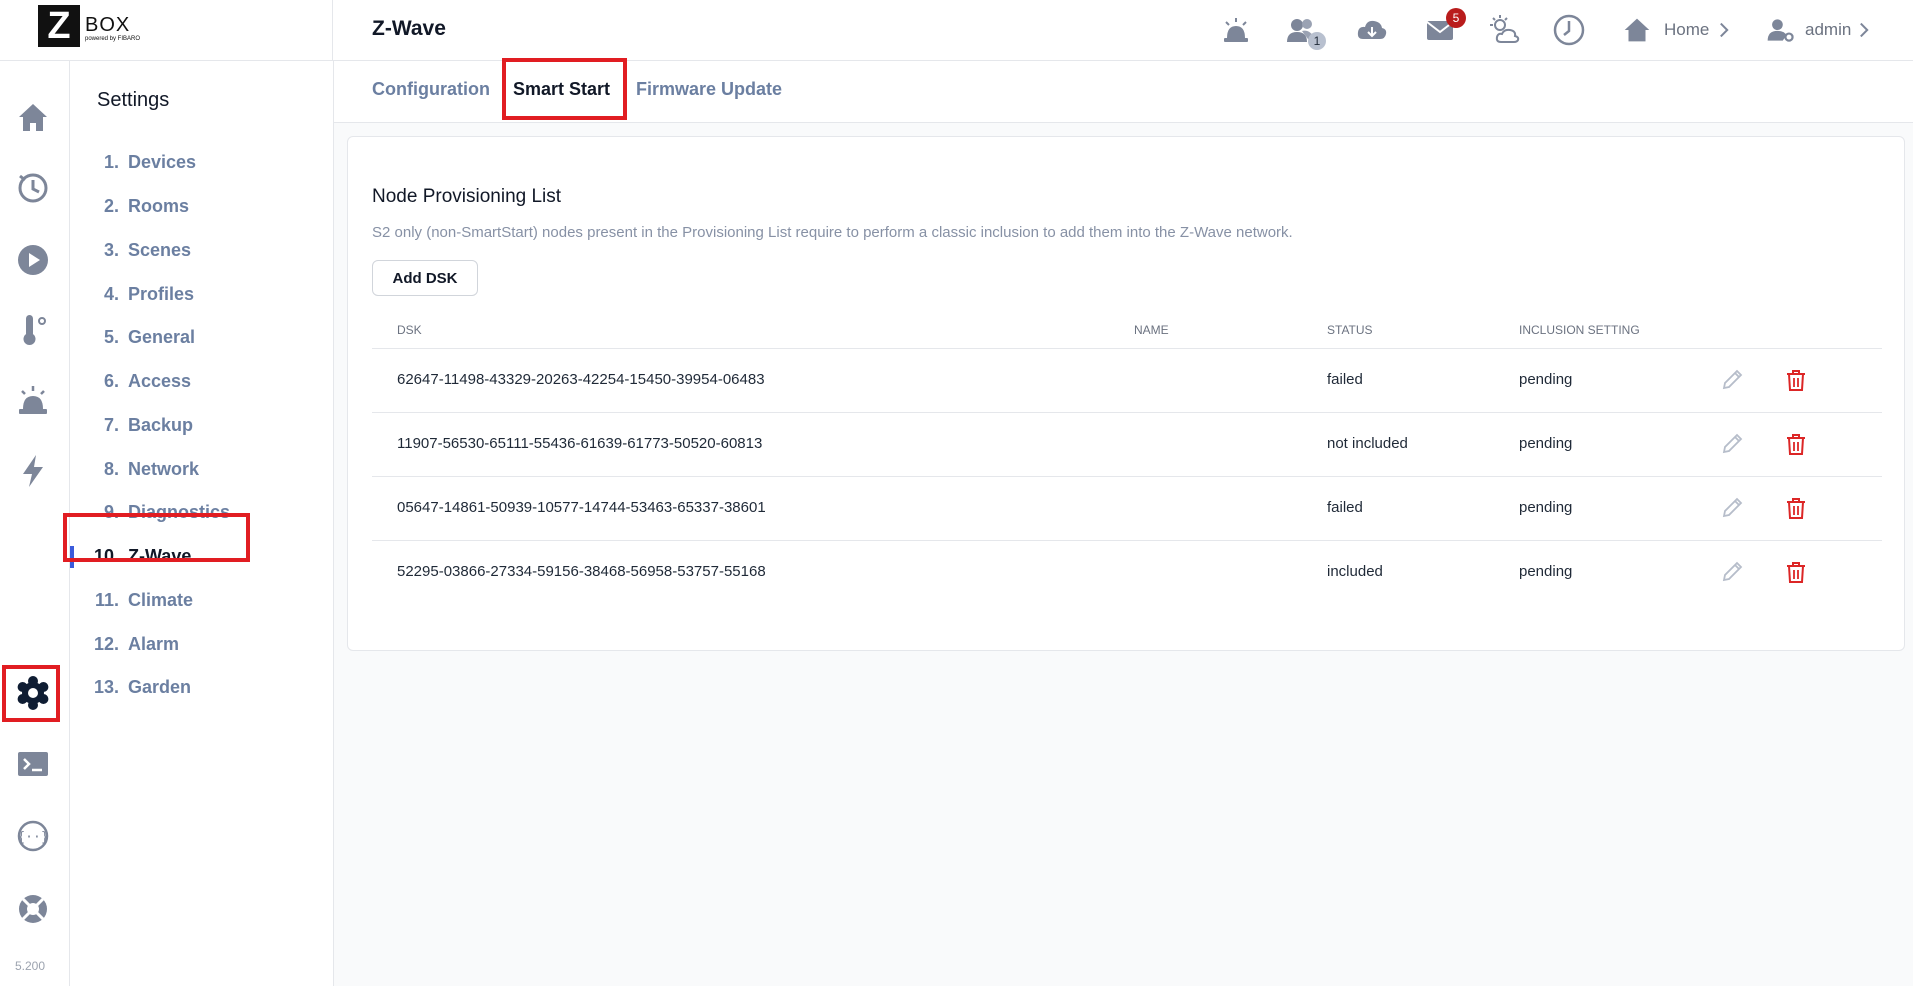  I want to click on user-settings-icon, so click(1780, 30).